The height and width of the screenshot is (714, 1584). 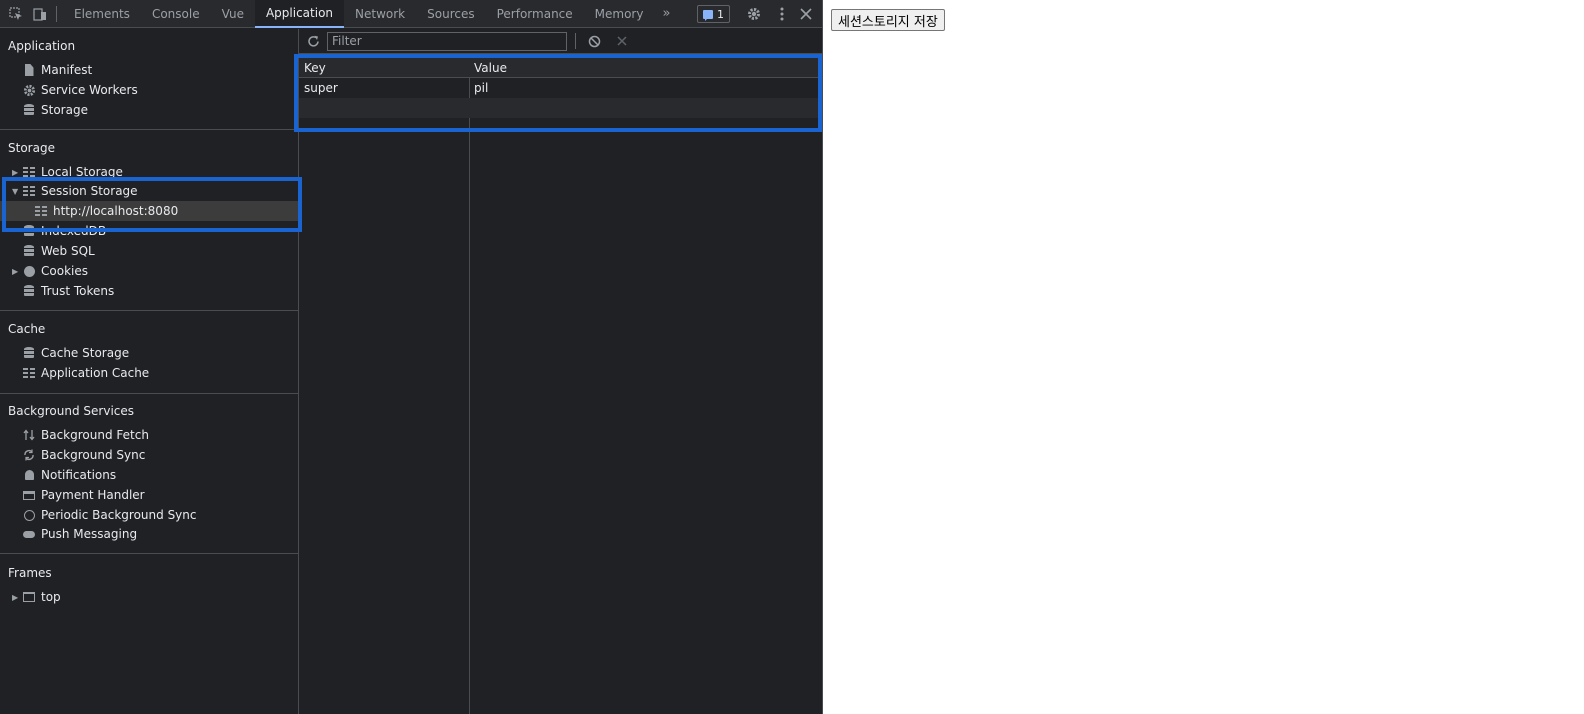 What do you see at coordinates (149, 90) in the screenshot?
I see `sidebar-item-service-workers: Service Workers` at bounding box center [149, 90].